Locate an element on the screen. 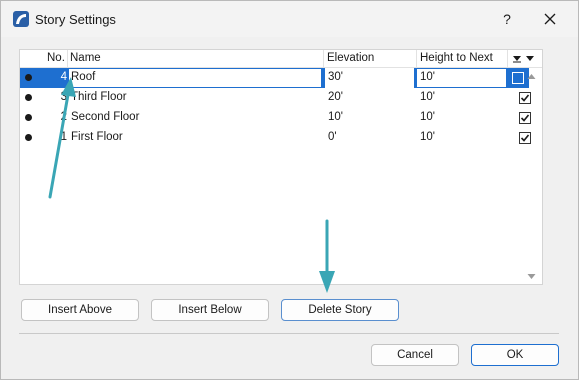  table-row: 2 Second Floor 10' 10' is located at coordinates (275, 118).